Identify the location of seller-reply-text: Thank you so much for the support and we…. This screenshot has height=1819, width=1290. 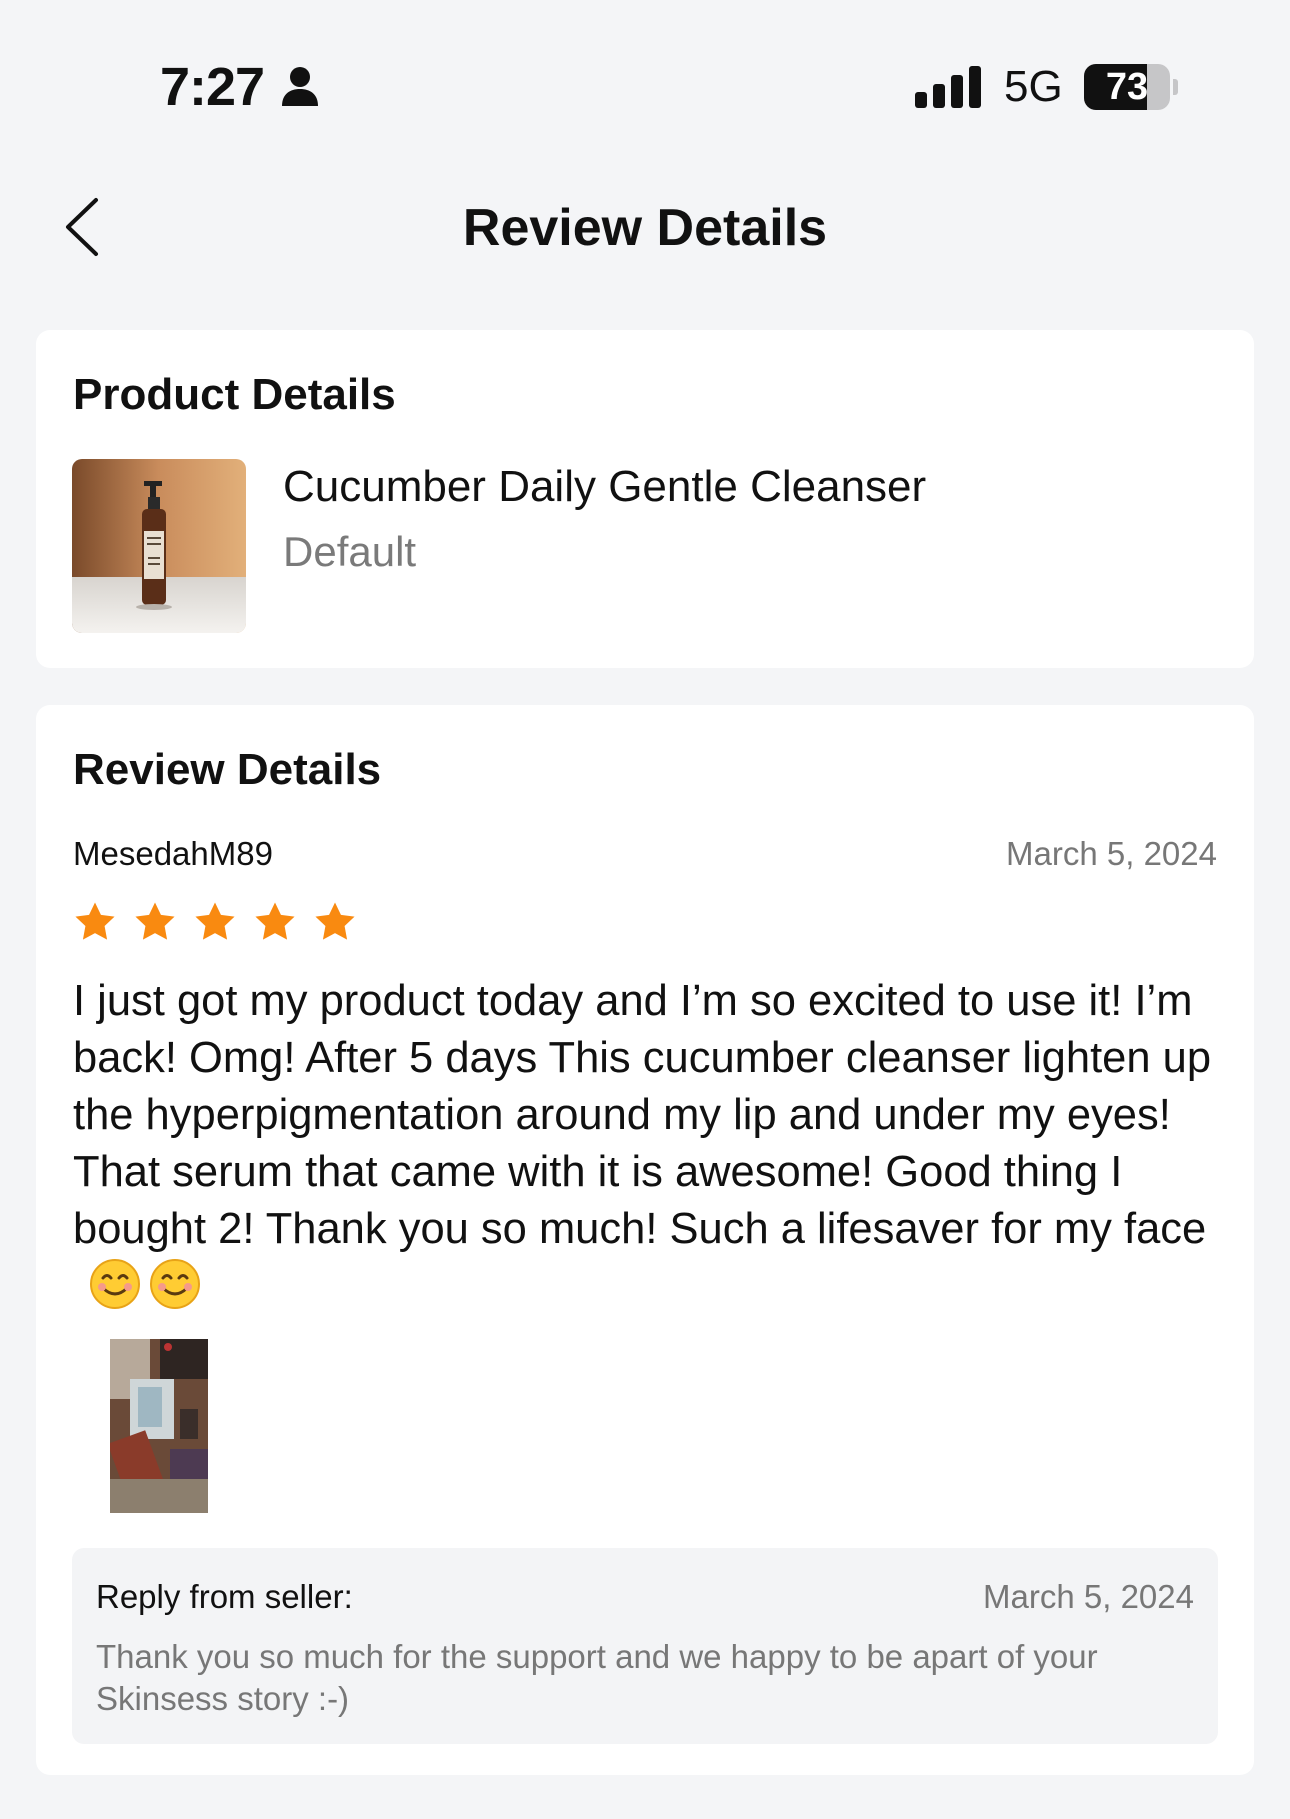
(597, 1677).